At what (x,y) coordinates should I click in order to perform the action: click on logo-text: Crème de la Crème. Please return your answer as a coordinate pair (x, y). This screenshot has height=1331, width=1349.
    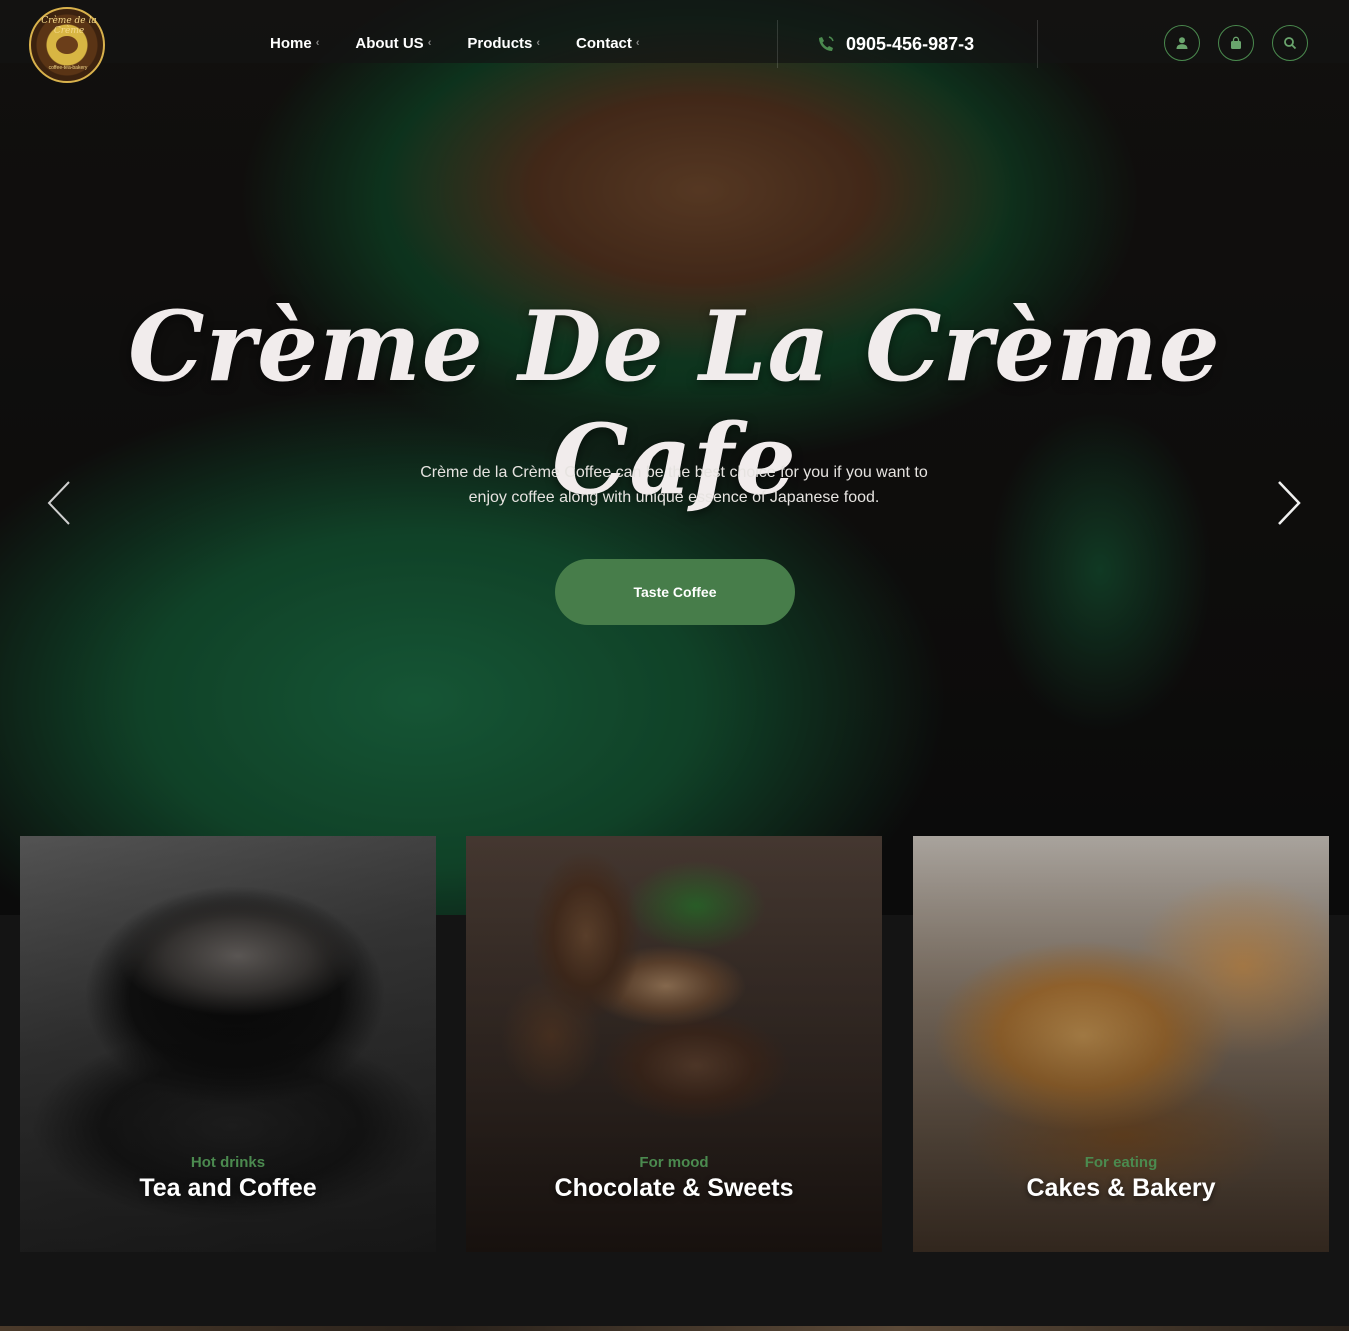
    Looking at the image, I should click on (69, 26).